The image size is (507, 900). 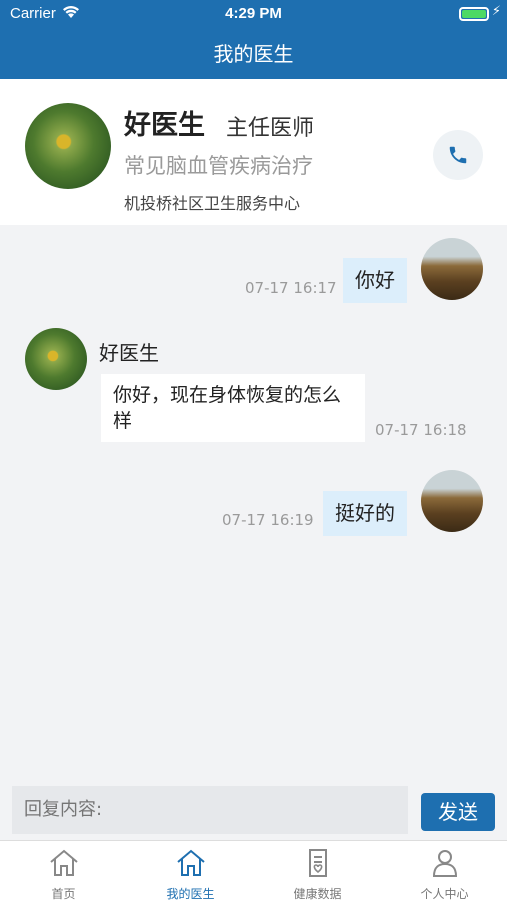 I want to click on call-button, so click(x=458, y=155).